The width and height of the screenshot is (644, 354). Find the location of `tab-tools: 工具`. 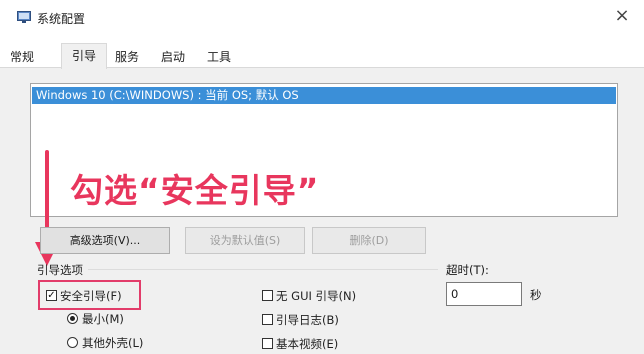

tab-tools: 工具 is located at coordinates (219, 57).